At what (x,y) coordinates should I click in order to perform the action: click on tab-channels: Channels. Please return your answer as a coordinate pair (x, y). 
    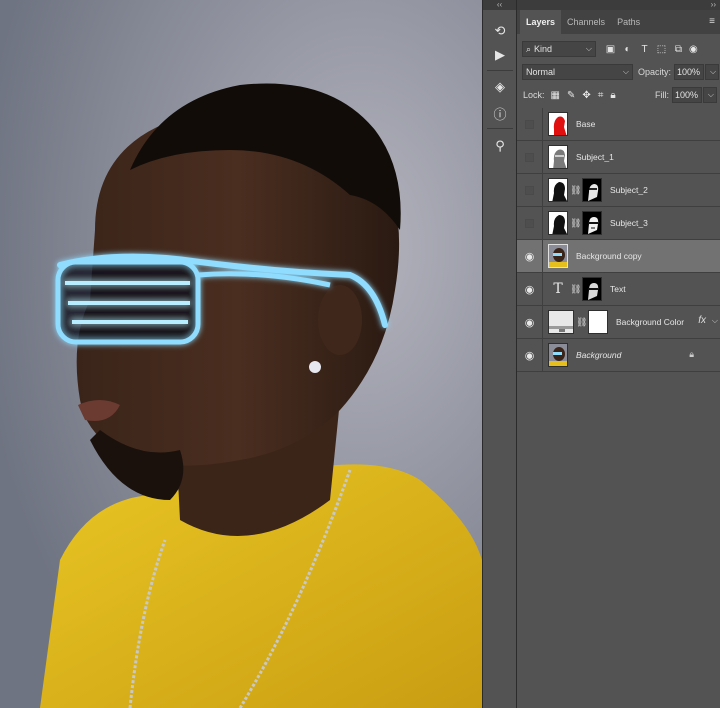
    Looking at the image, I should click on (586, 22).